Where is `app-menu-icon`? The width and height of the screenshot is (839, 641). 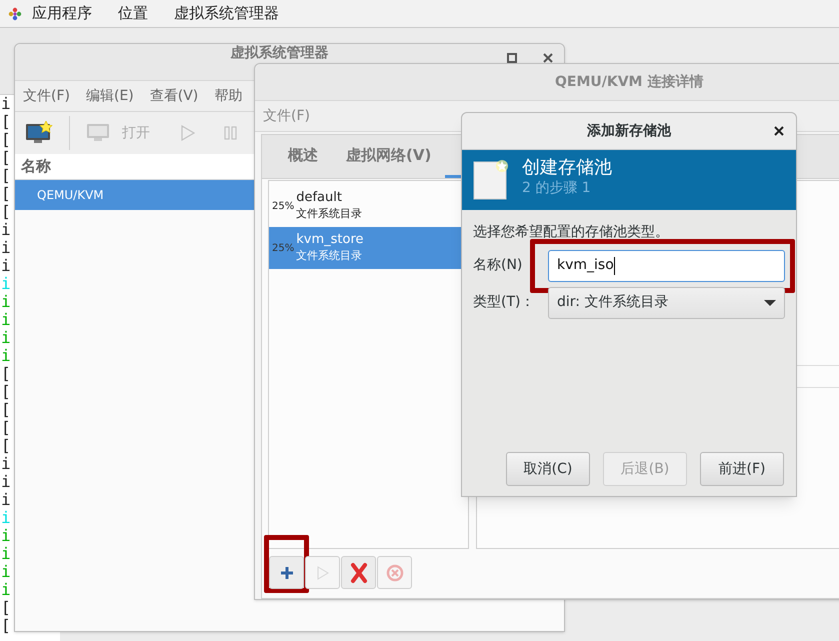
app-menu-icon is located at coordinates (15, 13).